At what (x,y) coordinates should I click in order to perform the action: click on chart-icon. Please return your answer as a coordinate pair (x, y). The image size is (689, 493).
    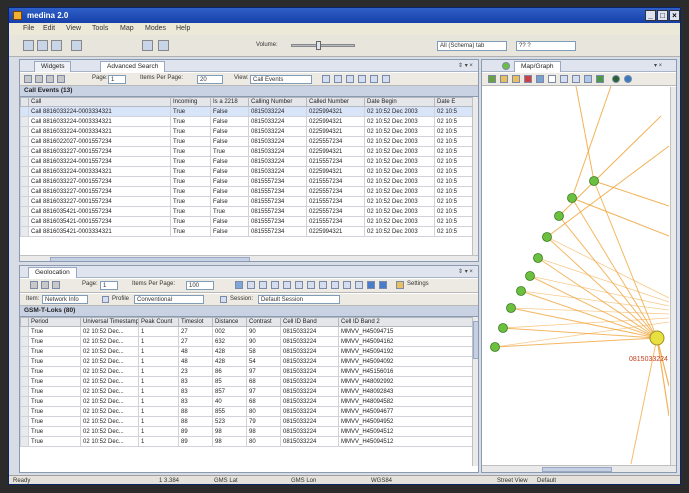
    Looking at the image, I should click on (374, 79).